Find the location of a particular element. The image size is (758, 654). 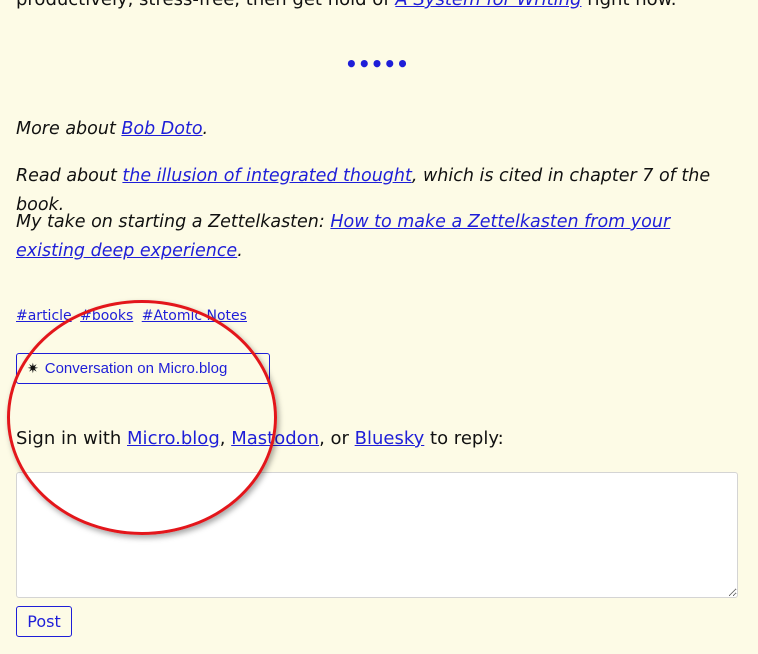

more-suffix: . is located at coordinates (205, 129).